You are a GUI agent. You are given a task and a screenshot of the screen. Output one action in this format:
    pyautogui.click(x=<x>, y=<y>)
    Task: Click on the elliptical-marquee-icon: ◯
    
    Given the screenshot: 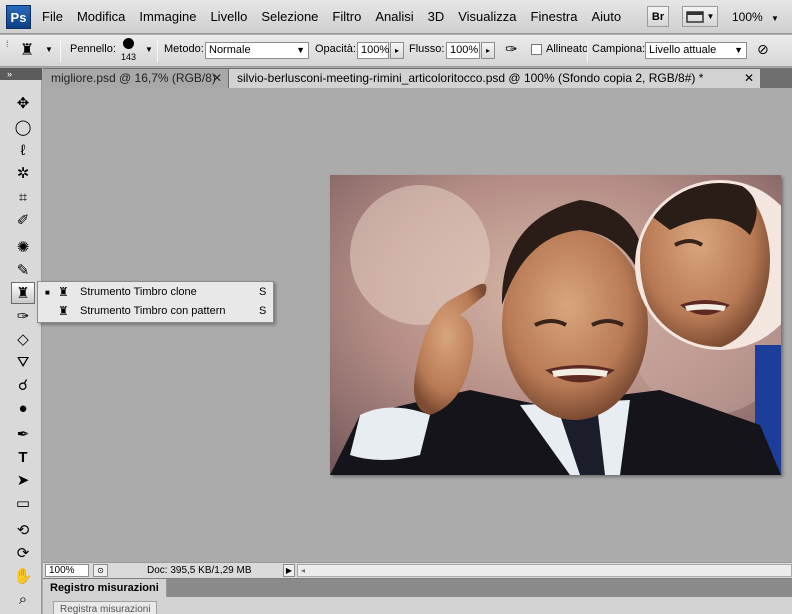 What is the action you would take?
    pyautogui.click(x=23, y=127)
    